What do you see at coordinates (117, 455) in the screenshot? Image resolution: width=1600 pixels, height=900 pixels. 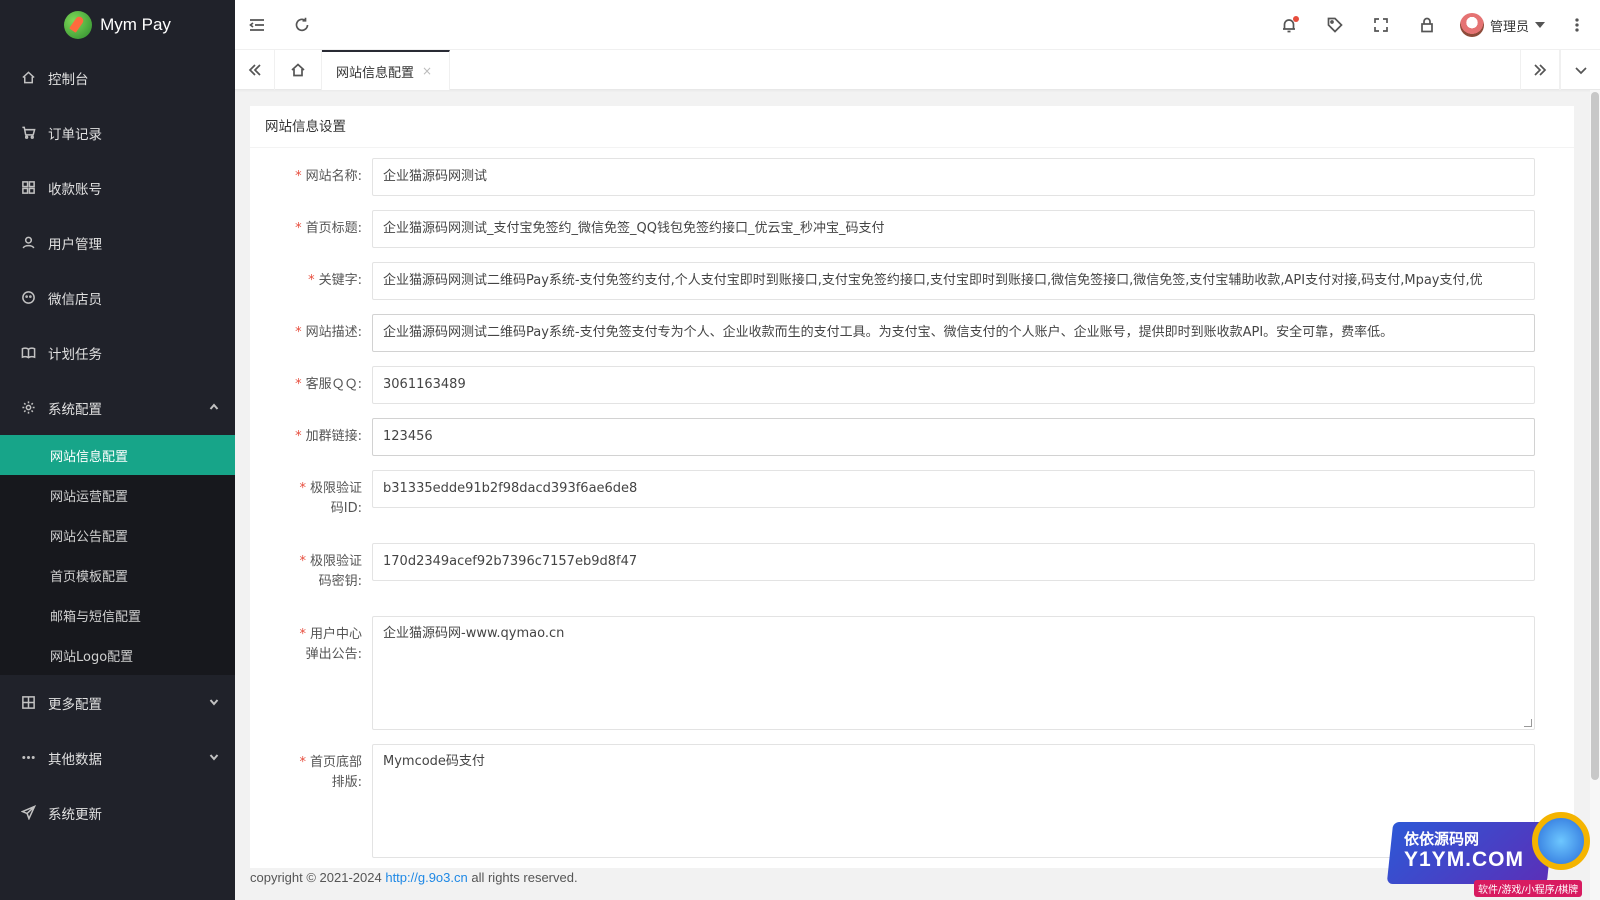 I see `submenu-item-site-info: 网站信息配置` at bounding box center [117, 455].